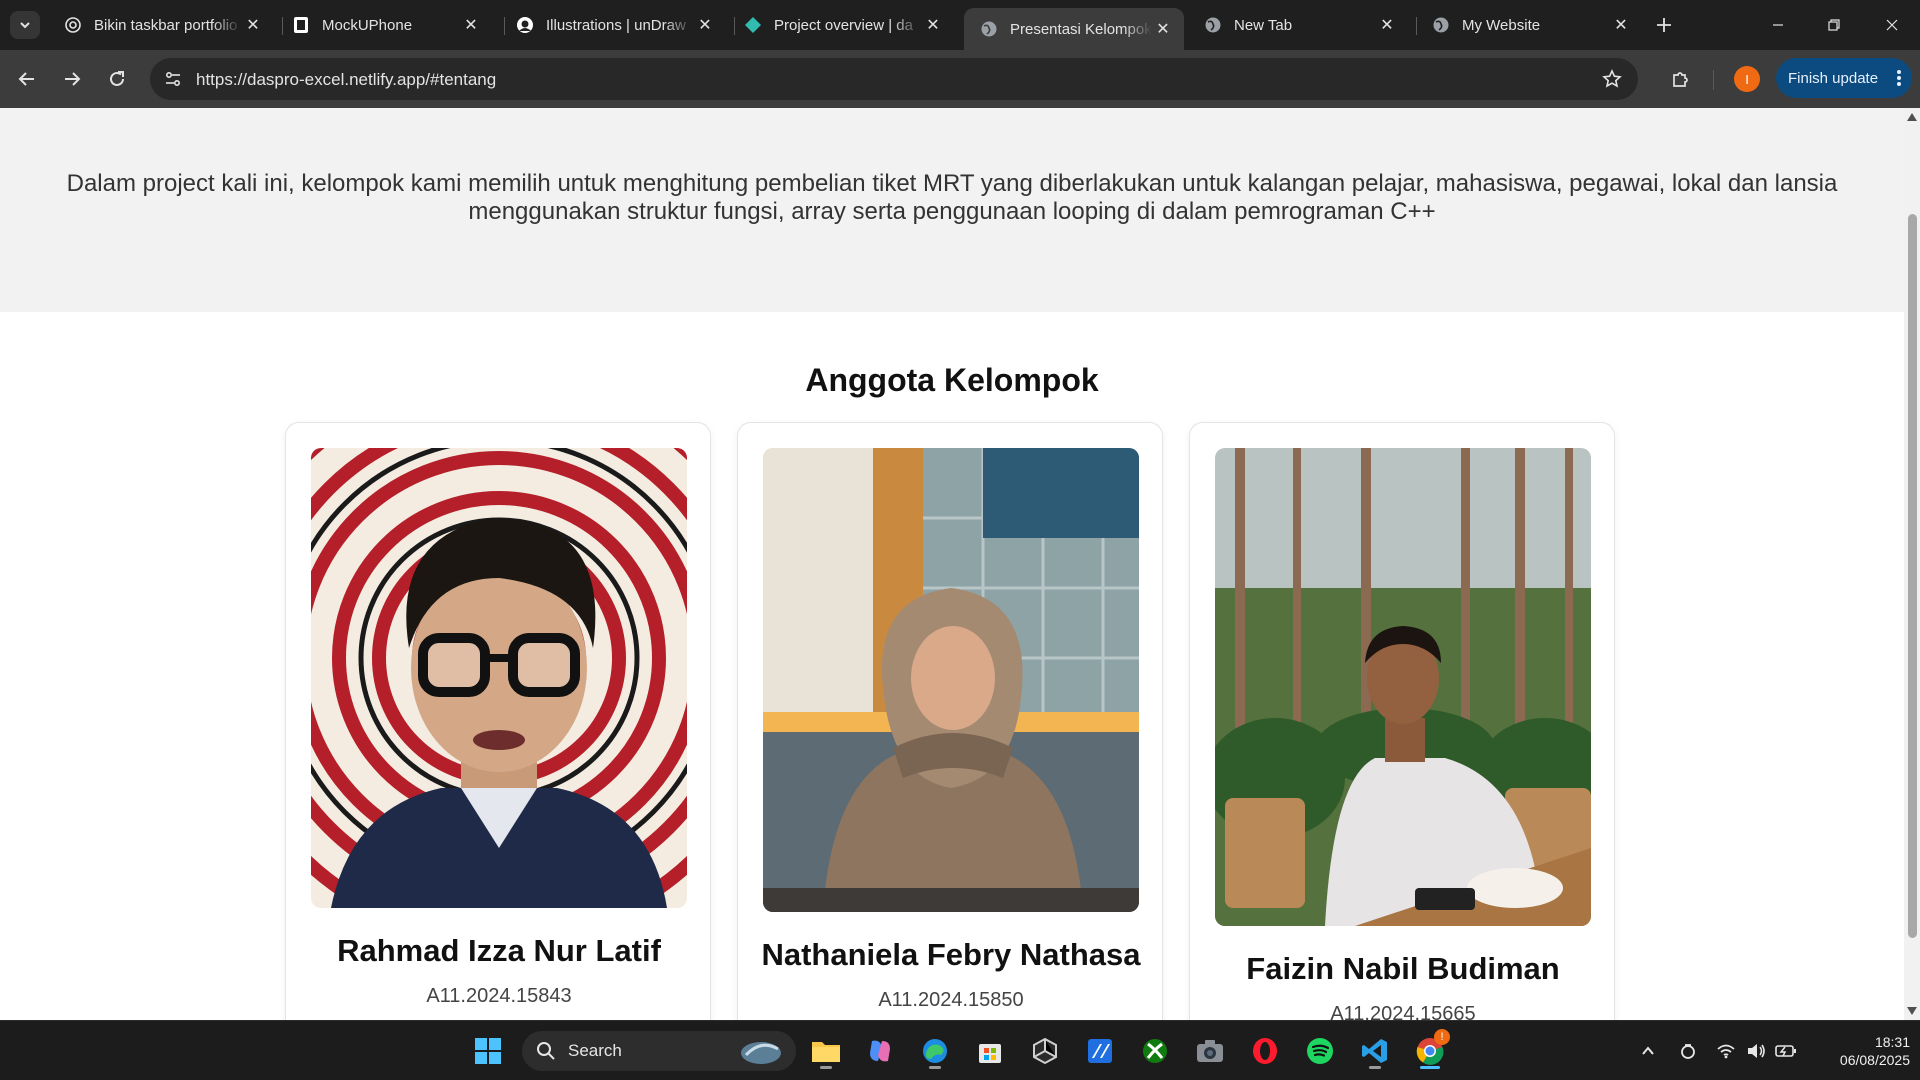 This screenshot has height=1080, width=1920. I want to click on toolbar-separator, so click(1713, 80).